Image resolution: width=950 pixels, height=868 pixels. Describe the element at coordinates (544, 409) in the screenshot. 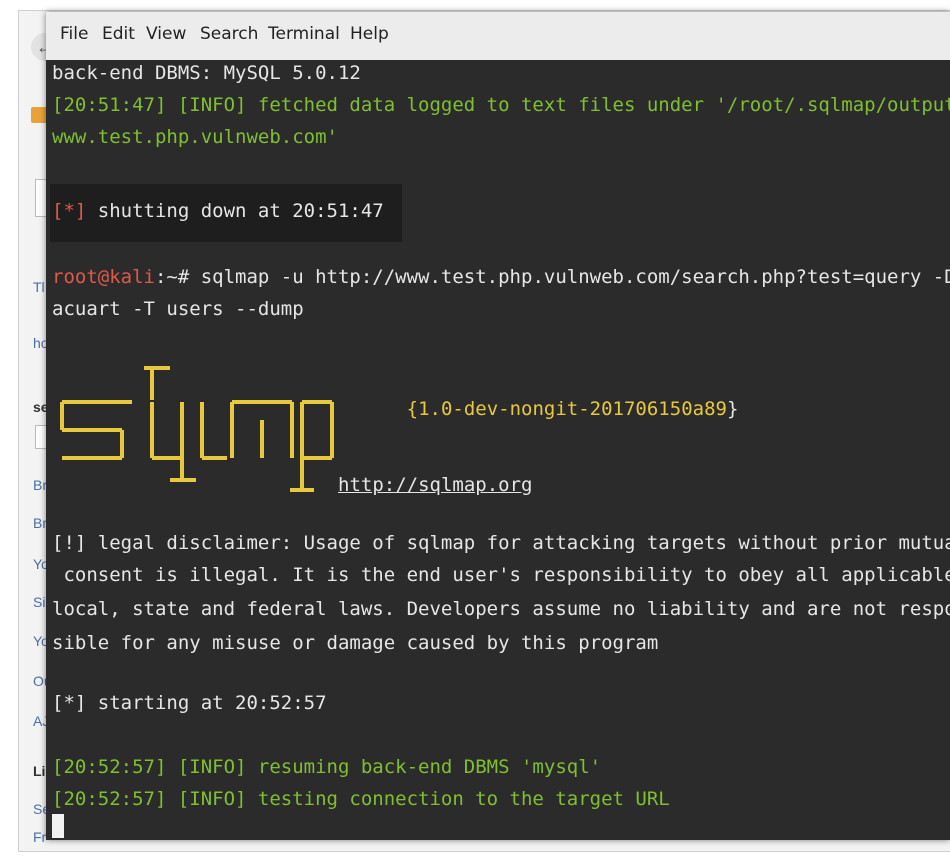

I see `banner-version-text: {1.0-dev-nongit-20170615` at that location.